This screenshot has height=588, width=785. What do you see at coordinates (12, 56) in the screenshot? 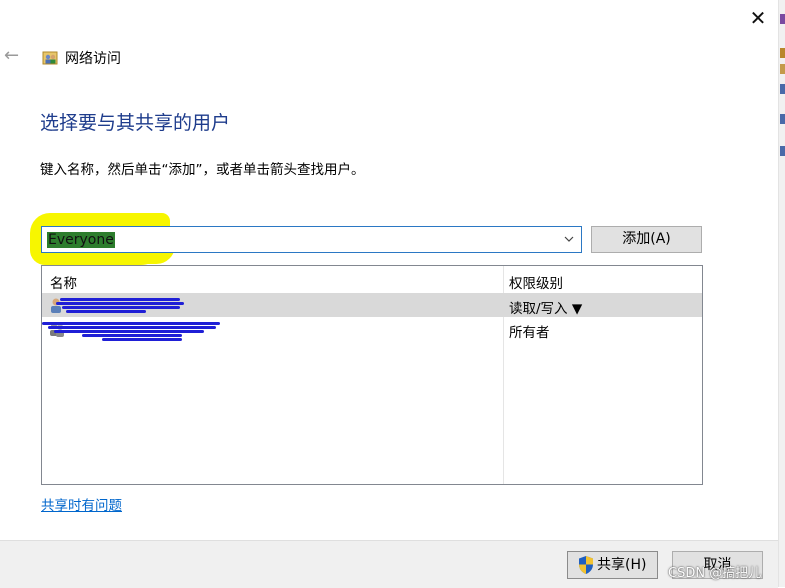
I see `back-arrow-icon: ←` at bounding box center [12, 56].